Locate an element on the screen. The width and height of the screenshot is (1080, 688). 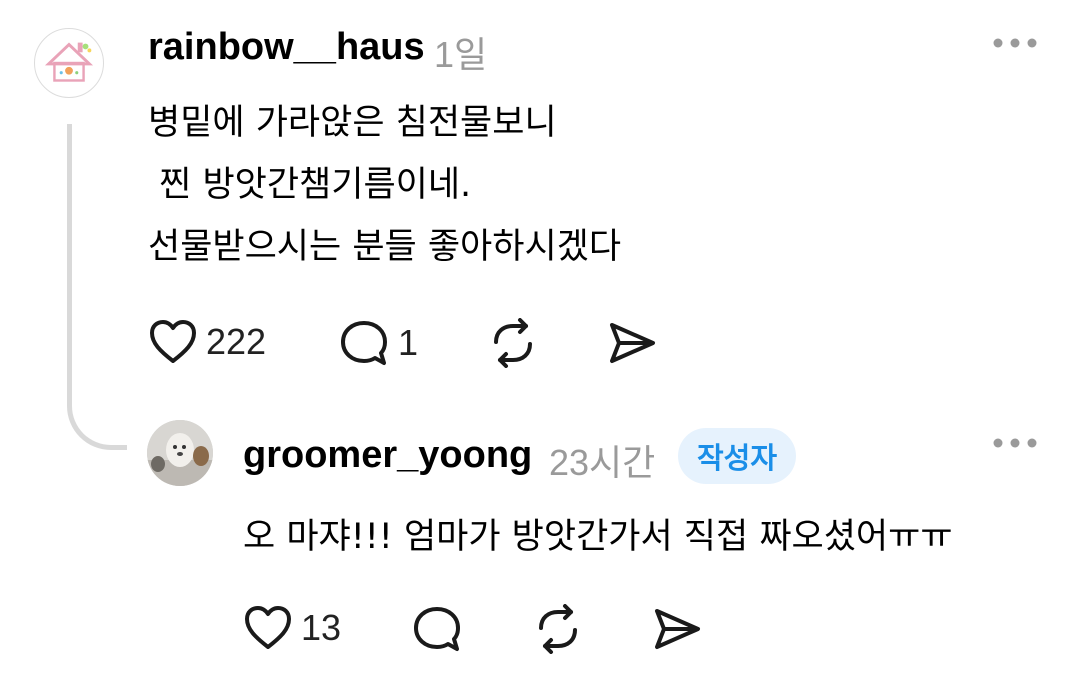
post-line: 병밑에 가라앉은 침전물보니 is located at coordinates (352, 123).